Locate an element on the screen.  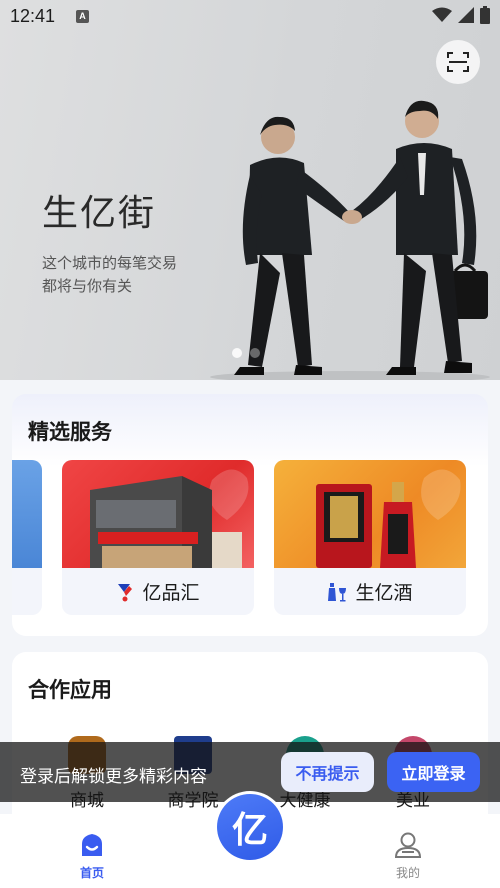
liquor-illustration is located at coordinates (388, 518).